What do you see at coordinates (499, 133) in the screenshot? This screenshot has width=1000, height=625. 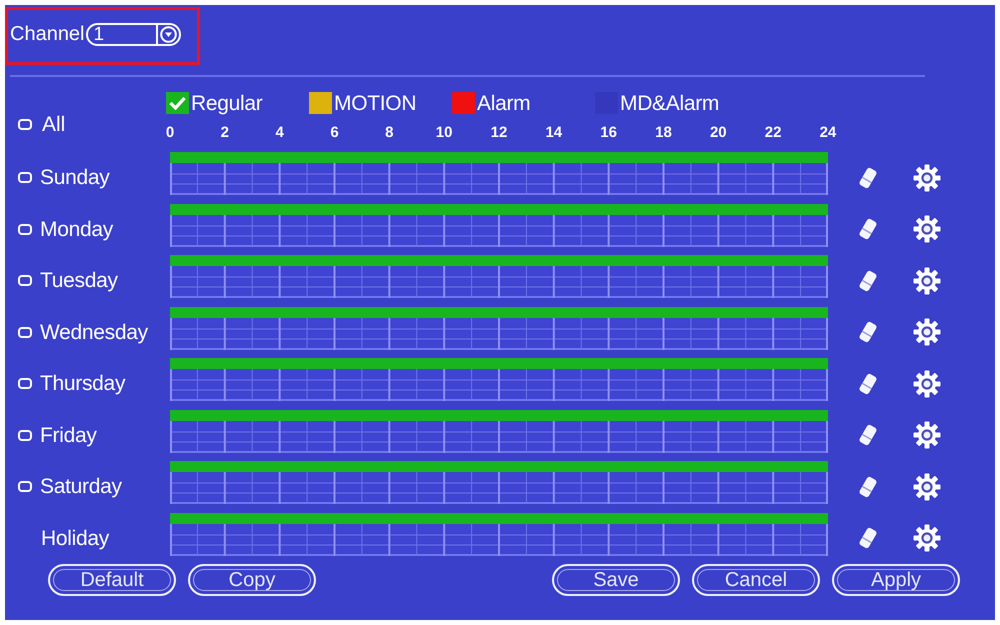 I see `hour-label: 12` at bounding box center [499, 133].